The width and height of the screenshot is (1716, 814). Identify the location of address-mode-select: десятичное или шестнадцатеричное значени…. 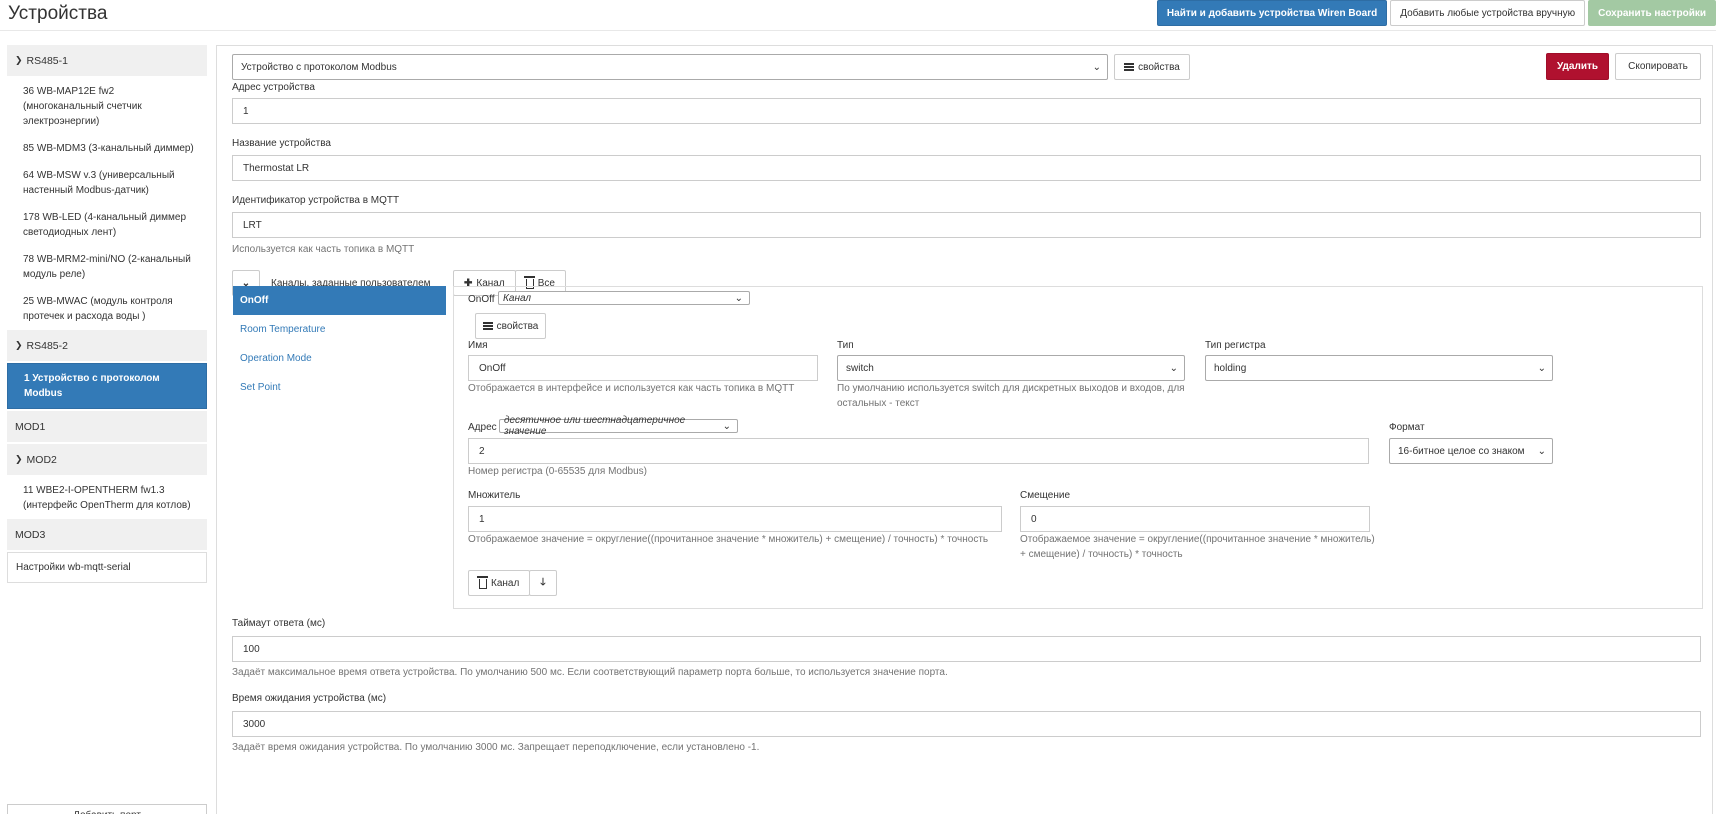
(618, 426).